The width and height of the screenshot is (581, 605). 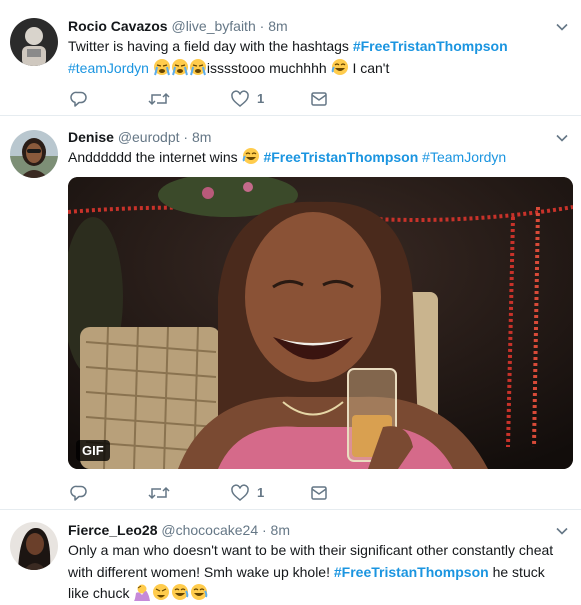 What do you see at coordinates (108, 68) in the screenshot?
I see `hashtag-link: #teamJordyn` at bounding box center [108, 68].